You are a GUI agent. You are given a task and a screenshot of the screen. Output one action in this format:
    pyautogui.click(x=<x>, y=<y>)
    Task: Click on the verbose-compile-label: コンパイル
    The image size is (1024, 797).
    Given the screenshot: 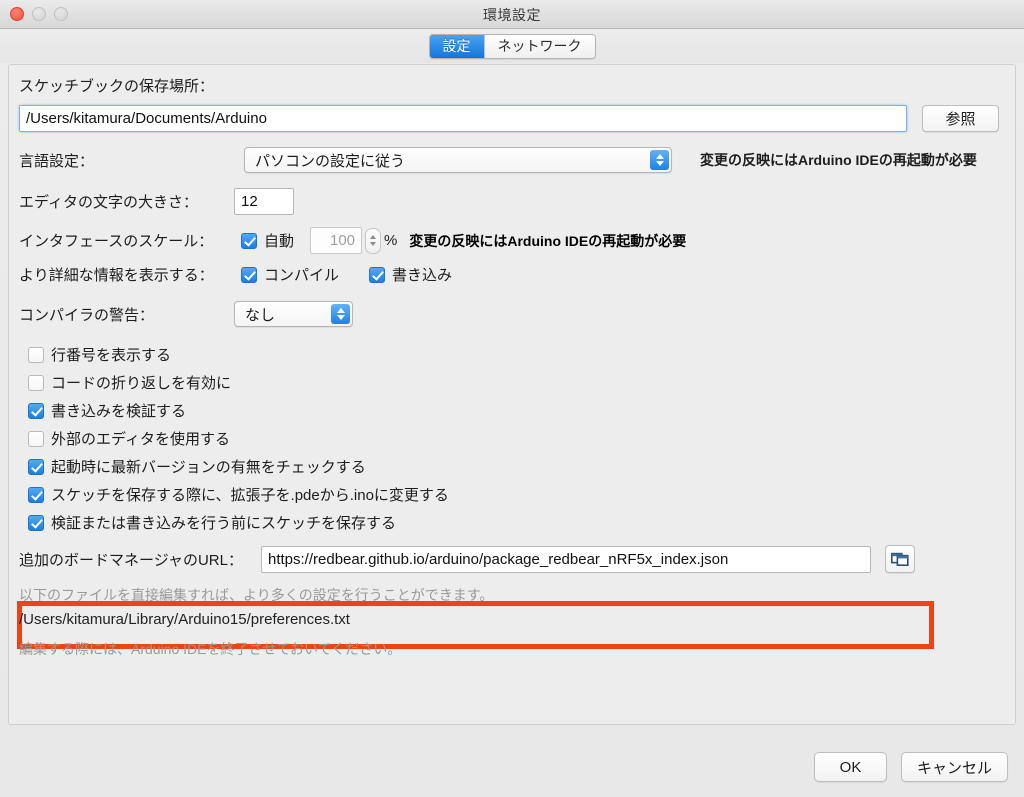 What is the action you would take?
    pyautogui.click(x=302, y=275)
    